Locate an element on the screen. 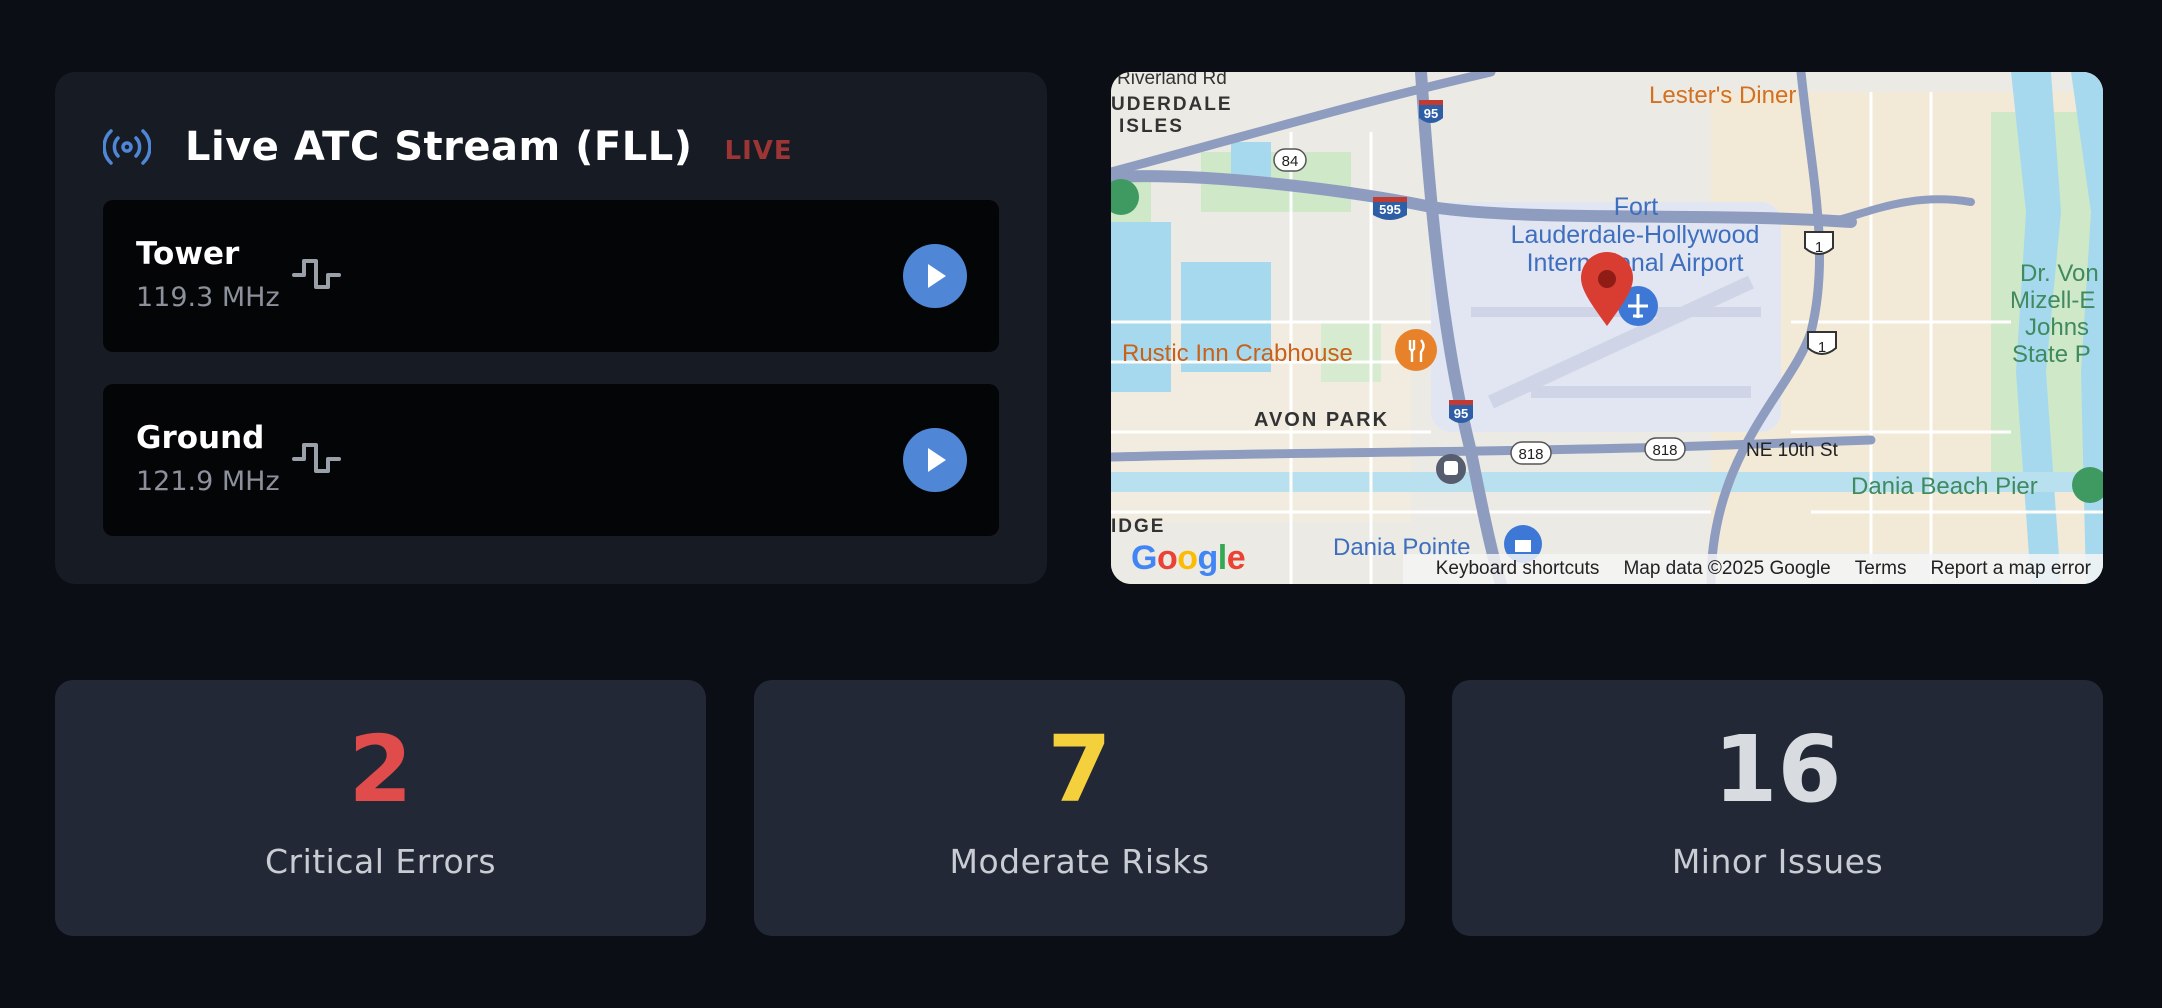 The width and height of the screenshot is (2162, 1008). map-label: Dania Beach Pier is located at coordinates (1944, 486).